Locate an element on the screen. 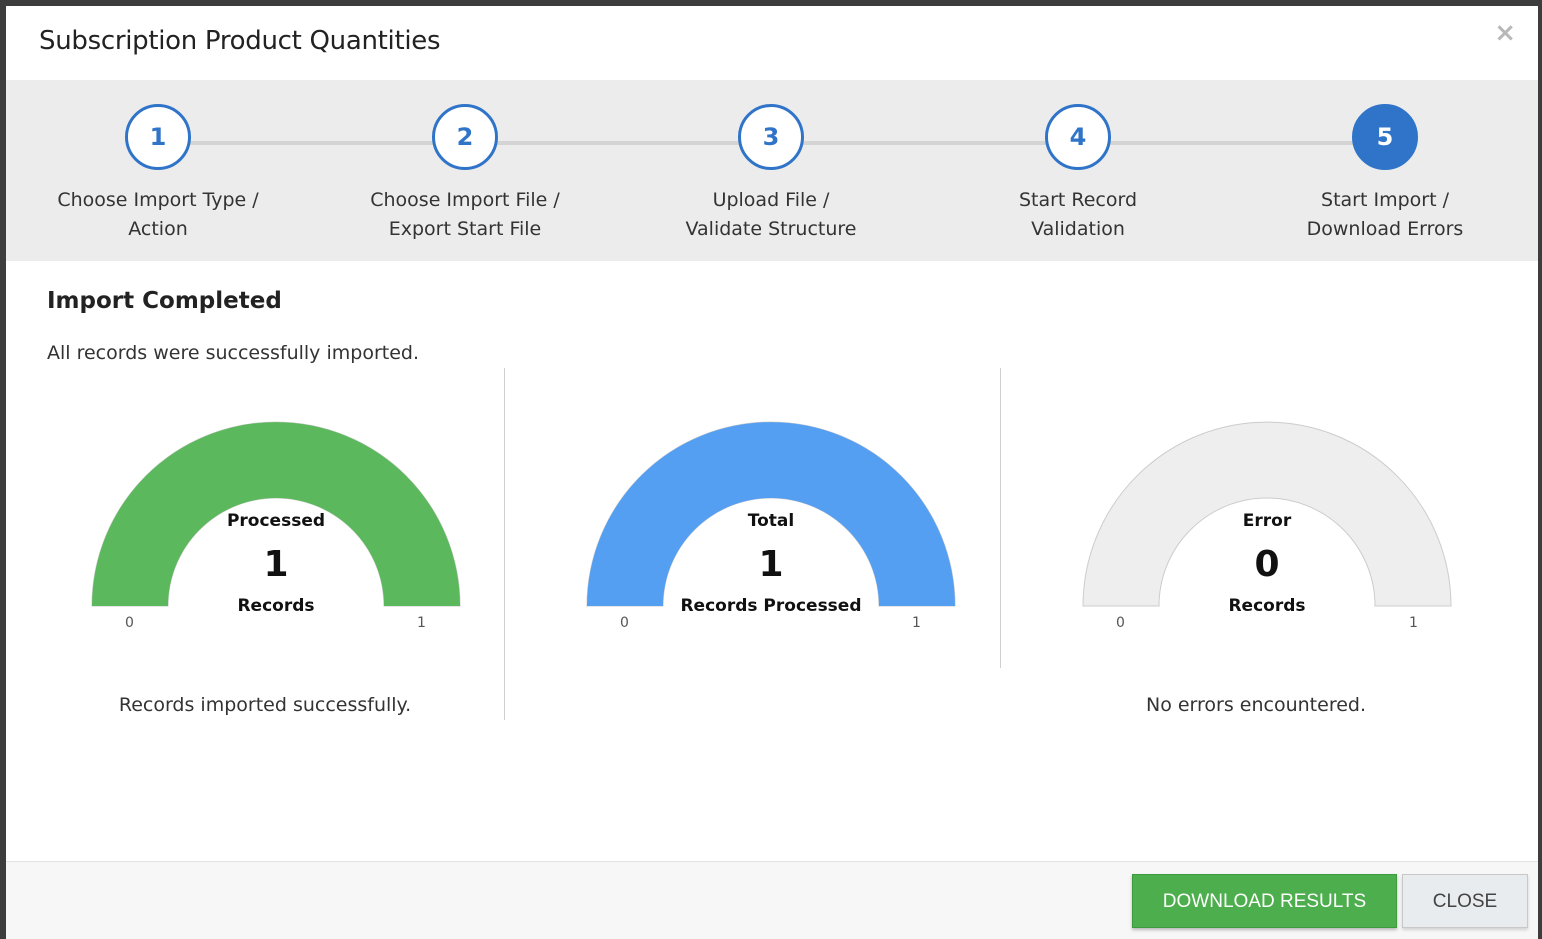 This screenshot has width=1542, height=939. step-number-badge: 4 is located at coordinates (1078, 137).